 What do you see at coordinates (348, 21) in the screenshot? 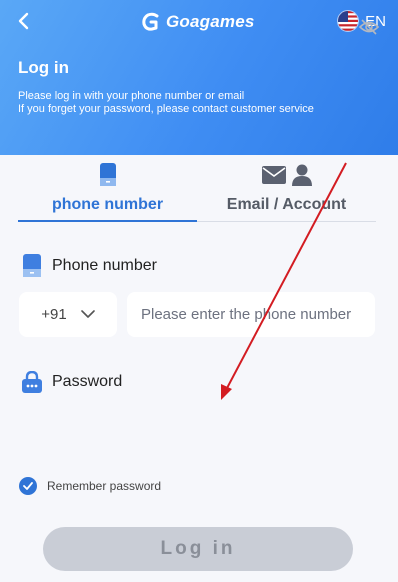
I see `us-flag-icon` at bounding box center [348, 21].